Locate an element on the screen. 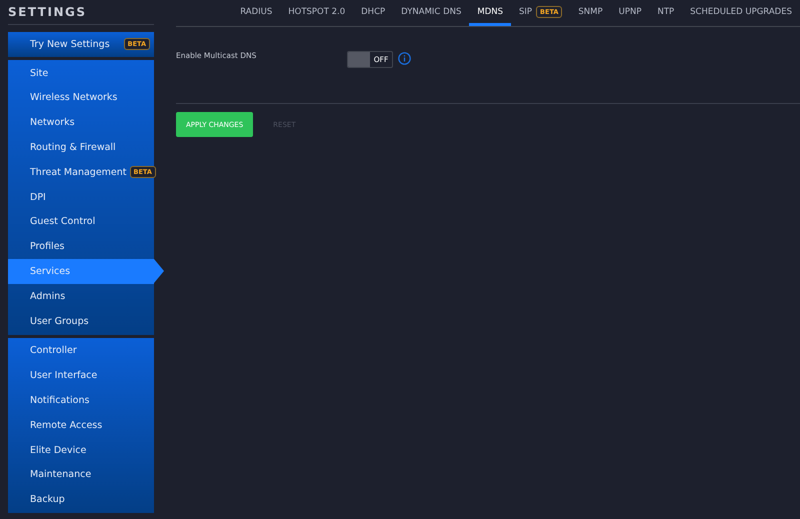 The height and width of the screenshot is (519, 800). sidebar-item: Remote Access is located at coordinates (81, 425).